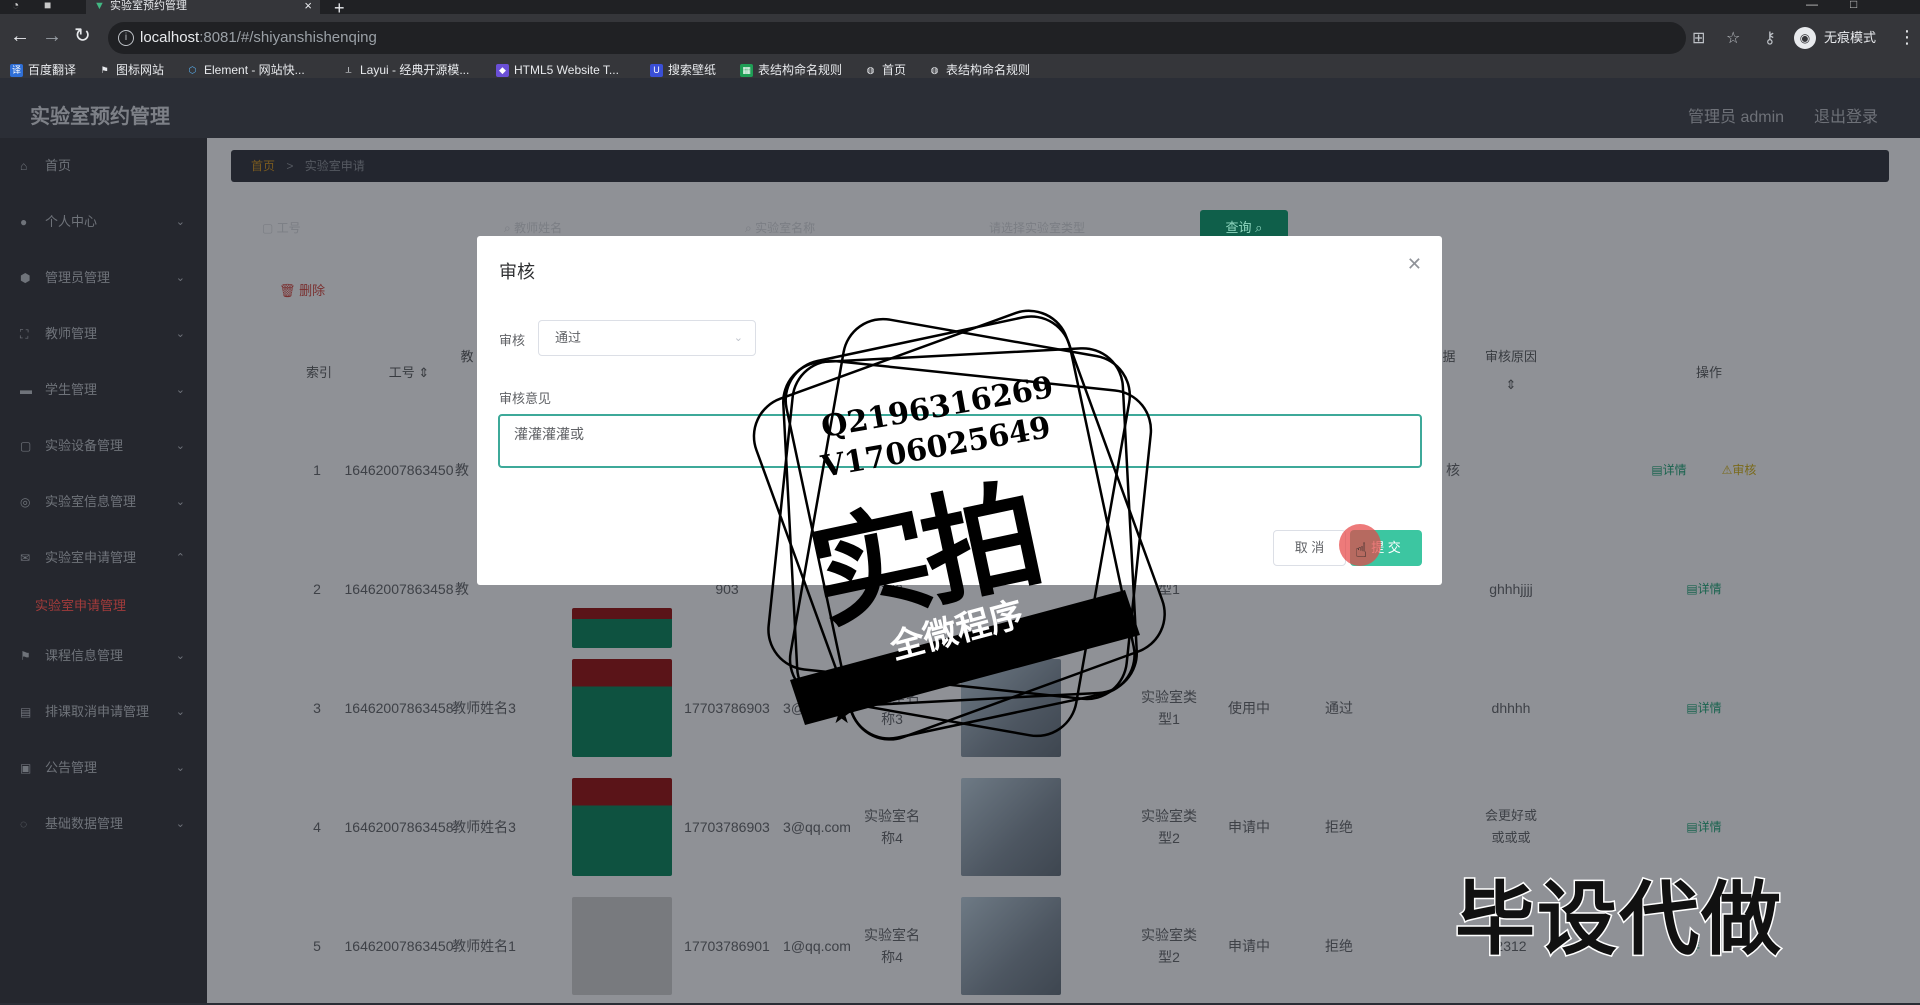 Image resolution: width=1920 pixels, height=1005 pixels. I want to click on breadcrumb-current: 实验室申请, so click(334, 166).